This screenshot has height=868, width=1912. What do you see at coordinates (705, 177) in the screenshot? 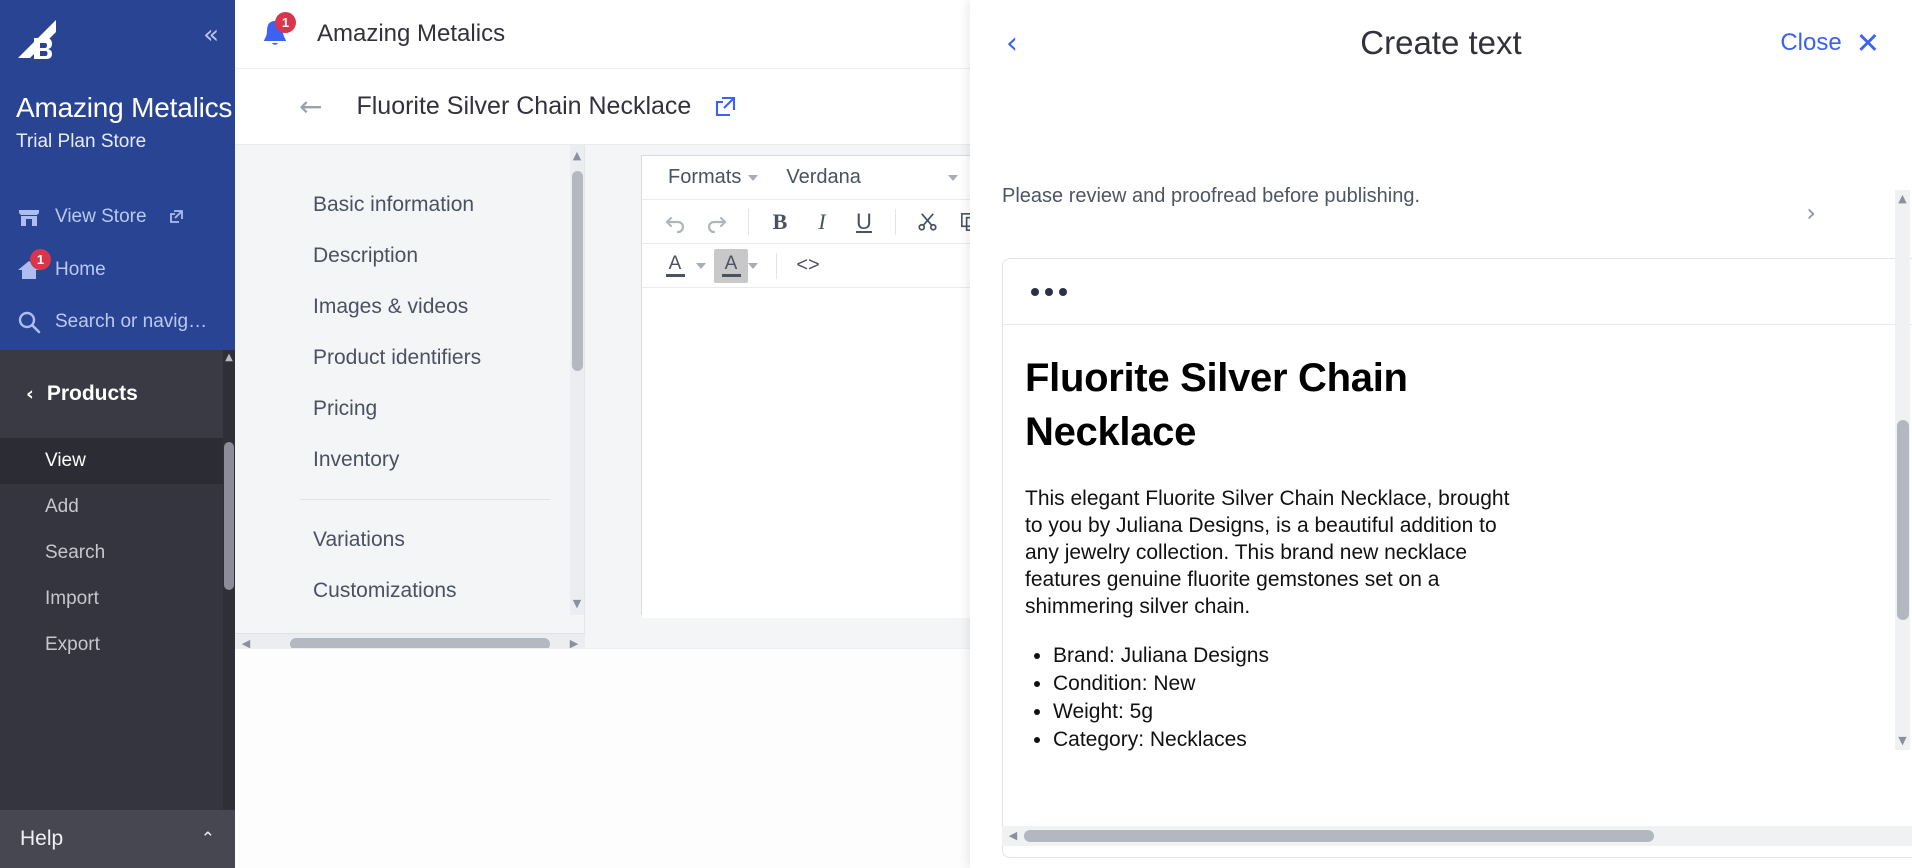
I see `formats-label: Formats` at bounding box center [705, 177].